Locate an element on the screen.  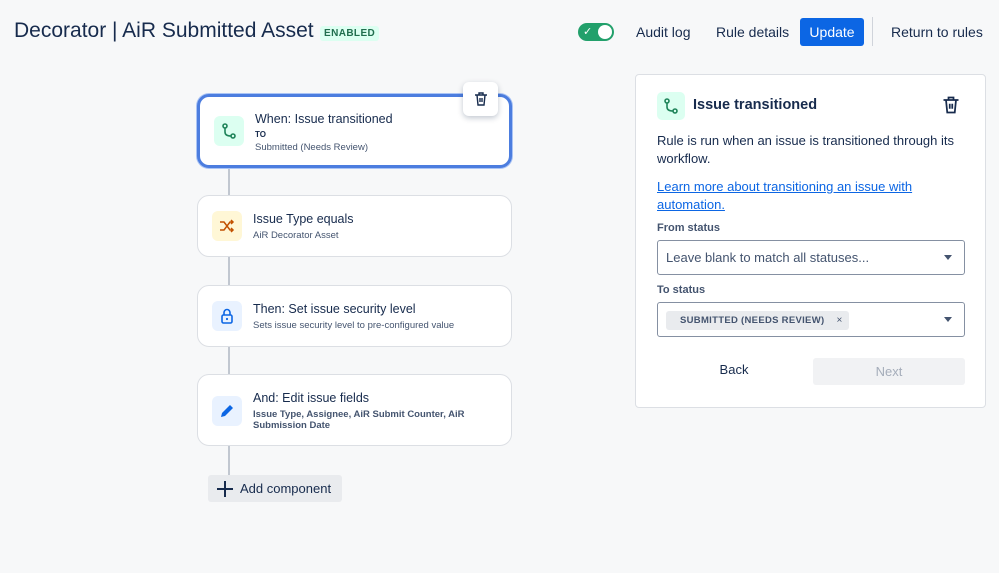
card-subtitle: AiR Decorator Asset is located at coordinates (296, 235).